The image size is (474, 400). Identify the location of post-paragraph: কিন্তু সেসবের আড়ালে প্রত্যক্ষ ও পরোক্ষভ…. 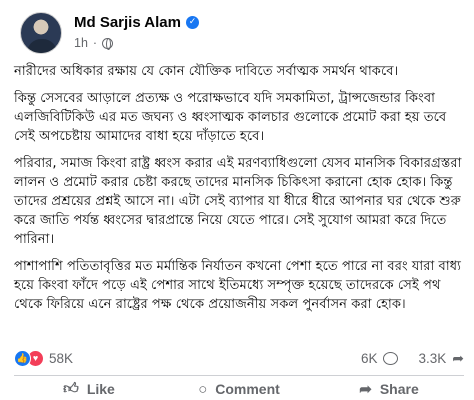
(230, 117).